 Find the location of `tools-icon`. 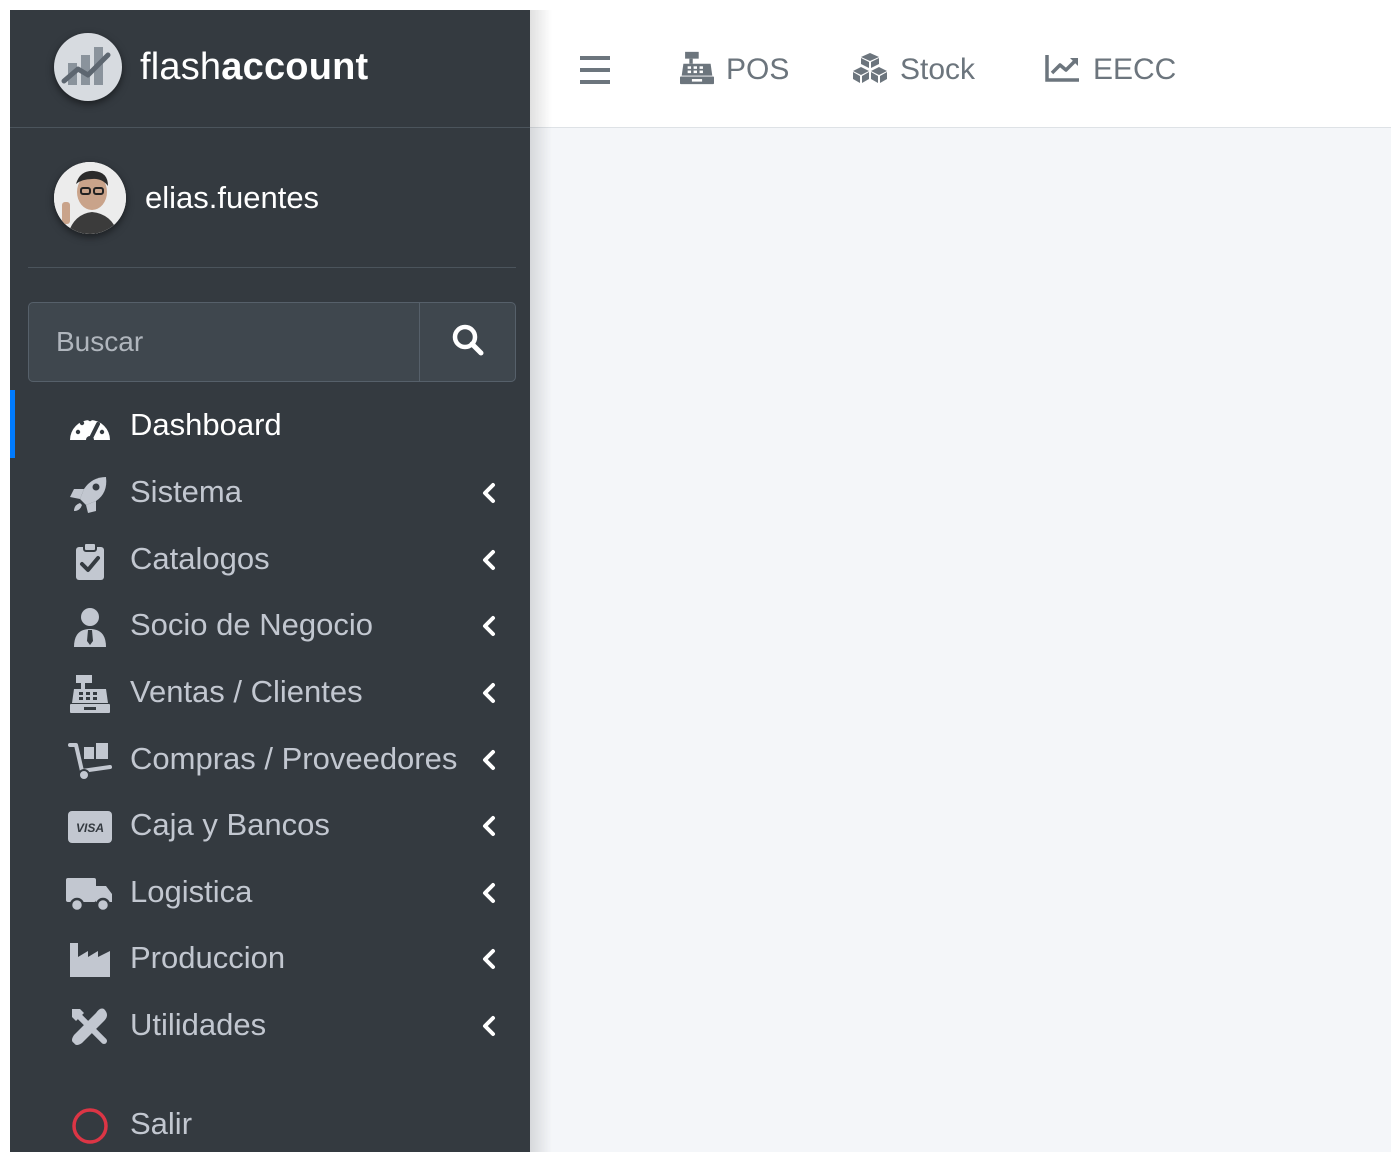

tools-icon is located at coordinates (90, 1027).